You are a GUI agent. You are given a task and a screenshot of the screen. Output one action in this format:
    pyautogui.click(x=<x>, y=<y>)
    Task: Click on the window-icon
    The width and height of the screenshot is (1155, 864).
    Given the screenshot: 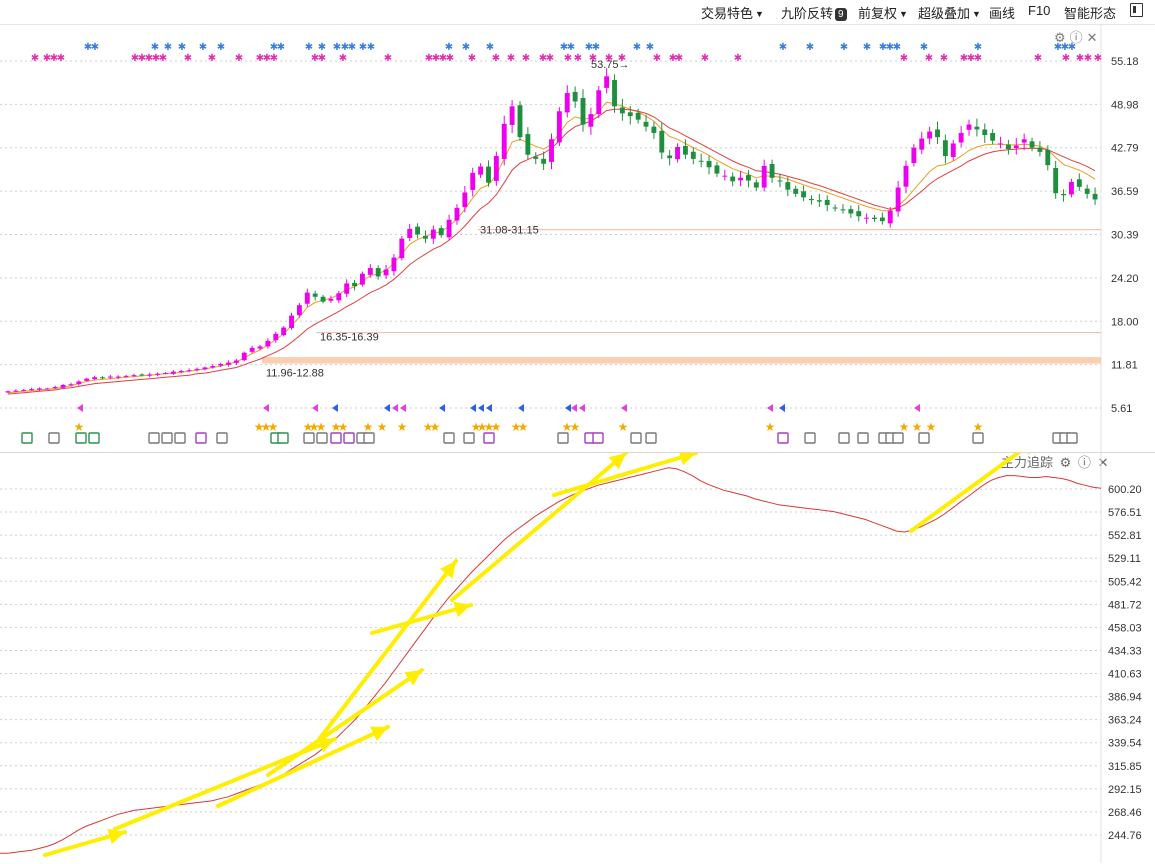 What is the action you would take?
    pyautogui.click(x=1136, y=10)
    